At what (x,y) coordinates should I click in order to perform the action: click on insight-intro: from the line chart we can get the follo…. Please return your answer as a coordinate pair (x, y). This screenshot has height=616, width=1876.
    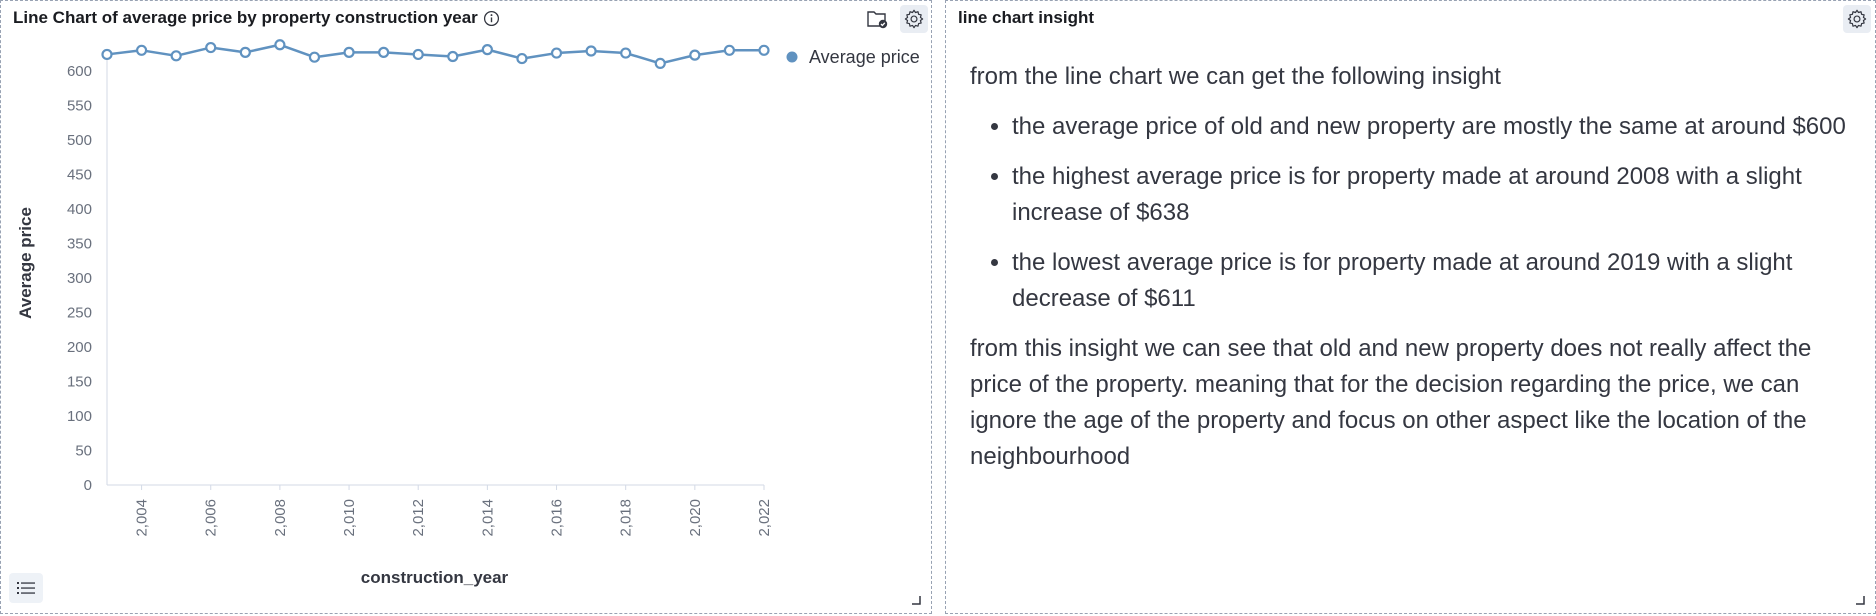
    Looking at the image, I should click on (1235, 76).